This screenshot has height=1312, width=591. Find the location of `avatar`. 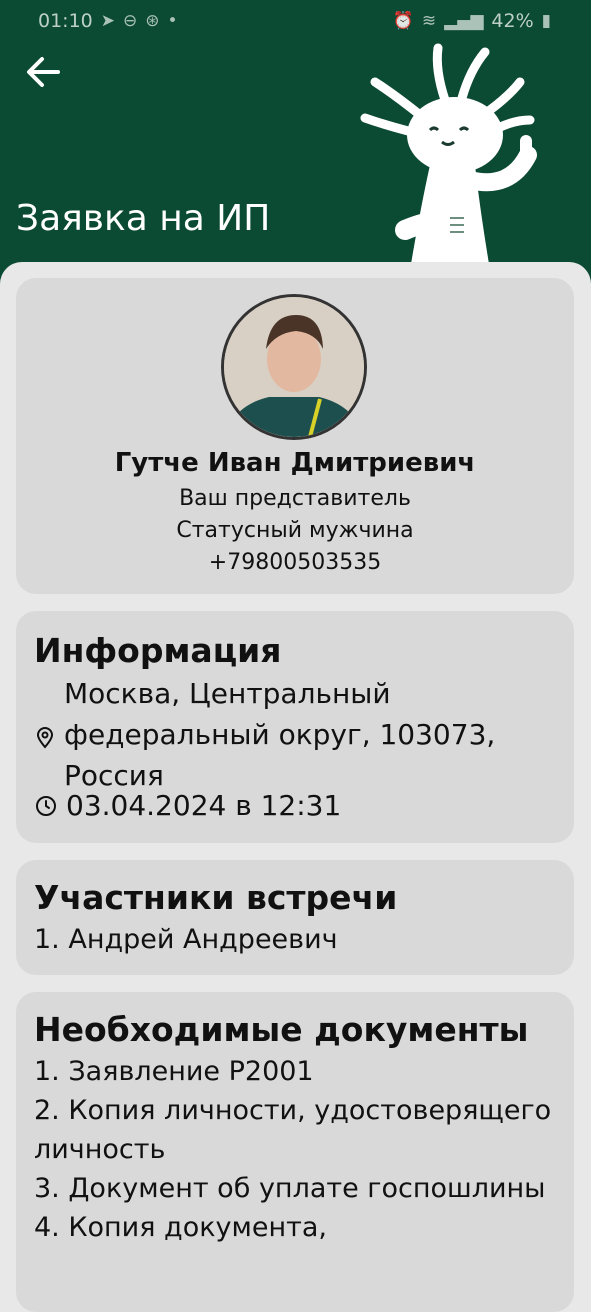

avatar is located at coordinates (294, 367).